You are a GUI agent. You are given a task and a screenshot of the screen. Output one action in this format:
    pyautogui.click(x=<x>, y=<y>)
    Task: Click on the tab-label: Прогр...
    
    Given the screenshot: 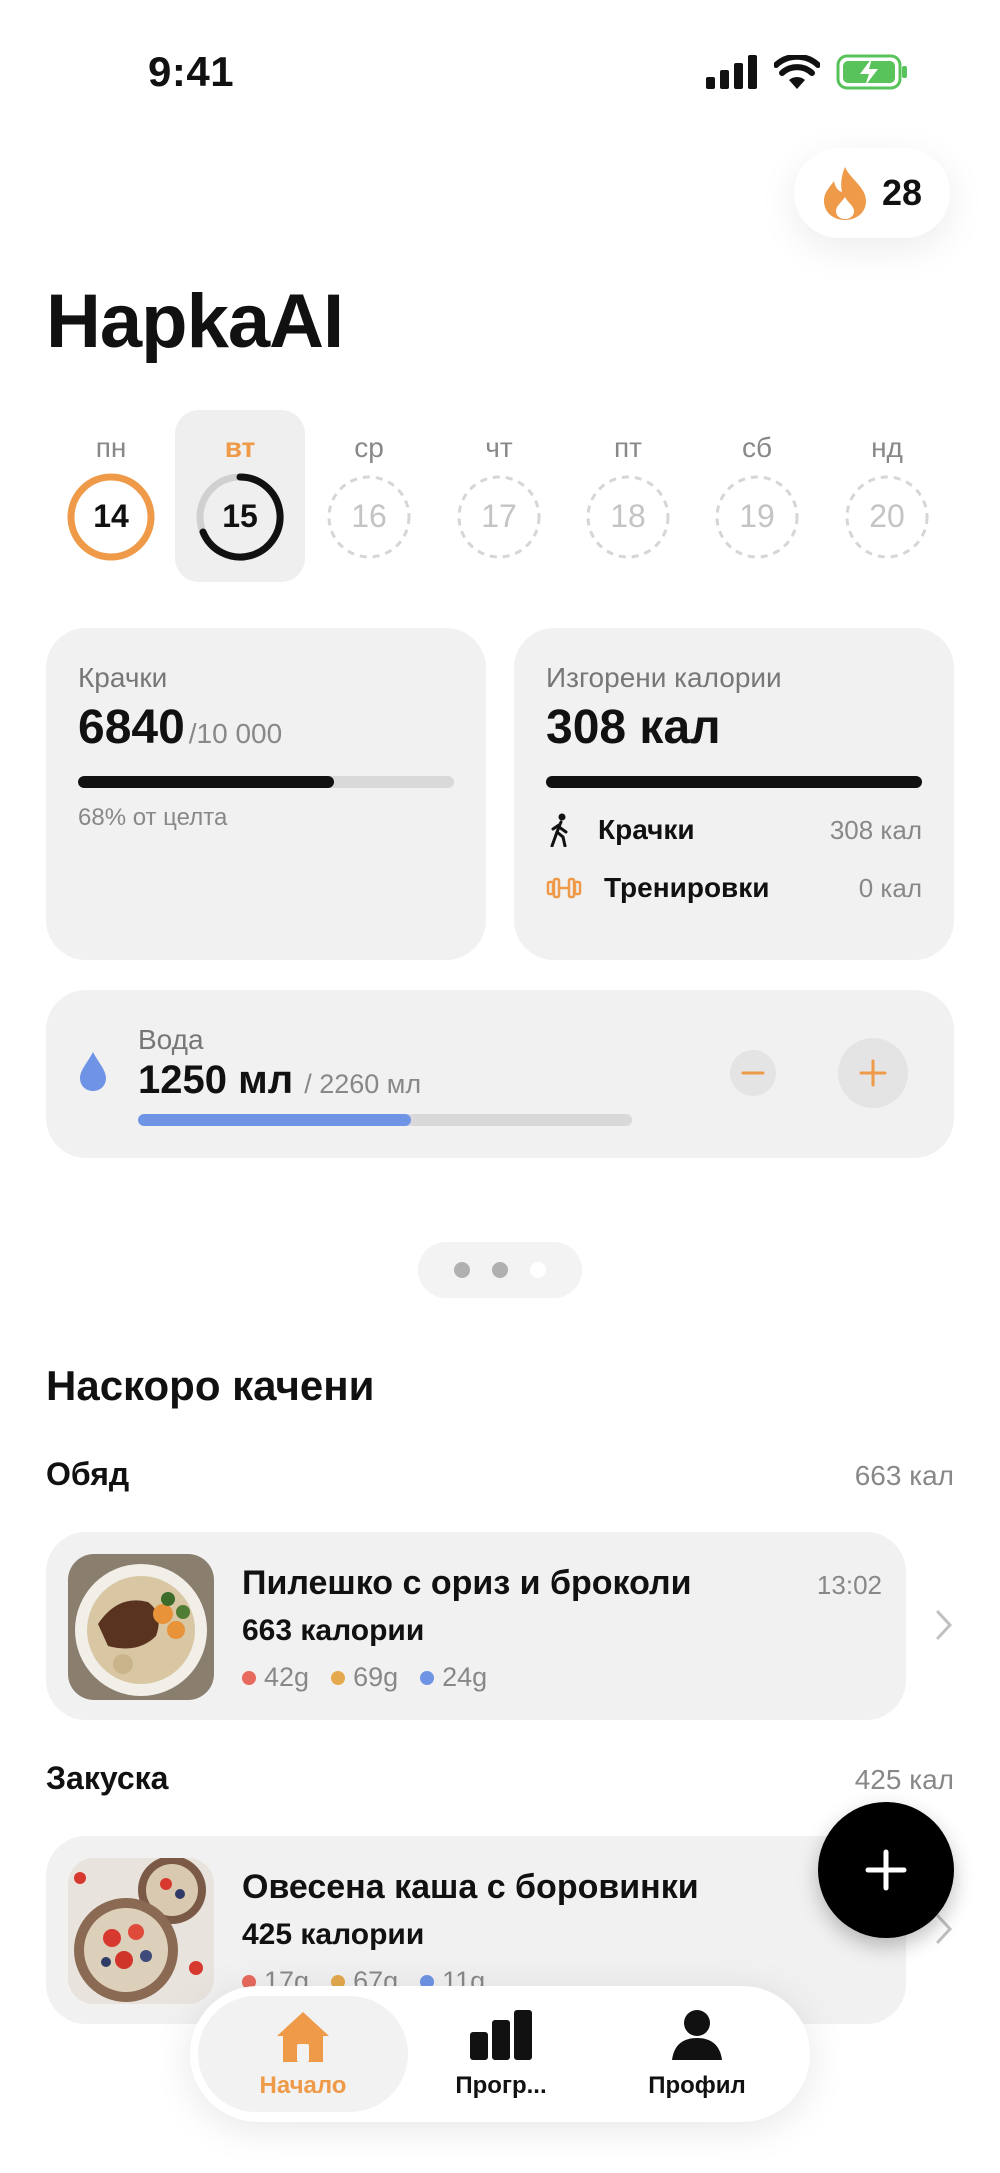 What is the action you would take?
    pyautogui.click(x=501, y=2085)
    